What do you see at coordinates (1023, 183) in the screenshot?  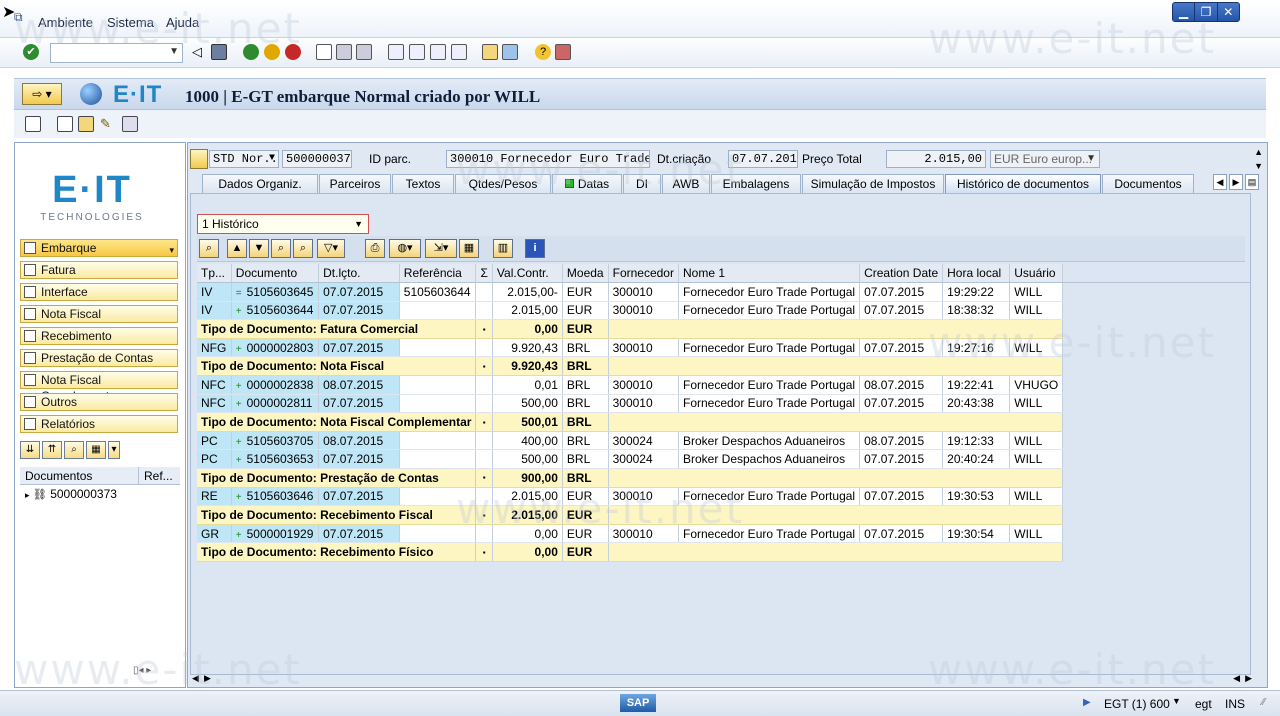 I see `tab-historico-documentos: Histórico de documentos` at bounding box center [1023, 183].